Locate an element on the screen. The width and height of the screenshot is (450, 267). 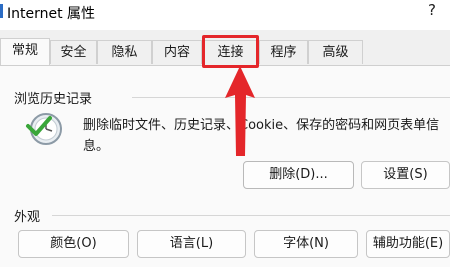
tab-advanced: 高级 is located at coordinates (335, 52).